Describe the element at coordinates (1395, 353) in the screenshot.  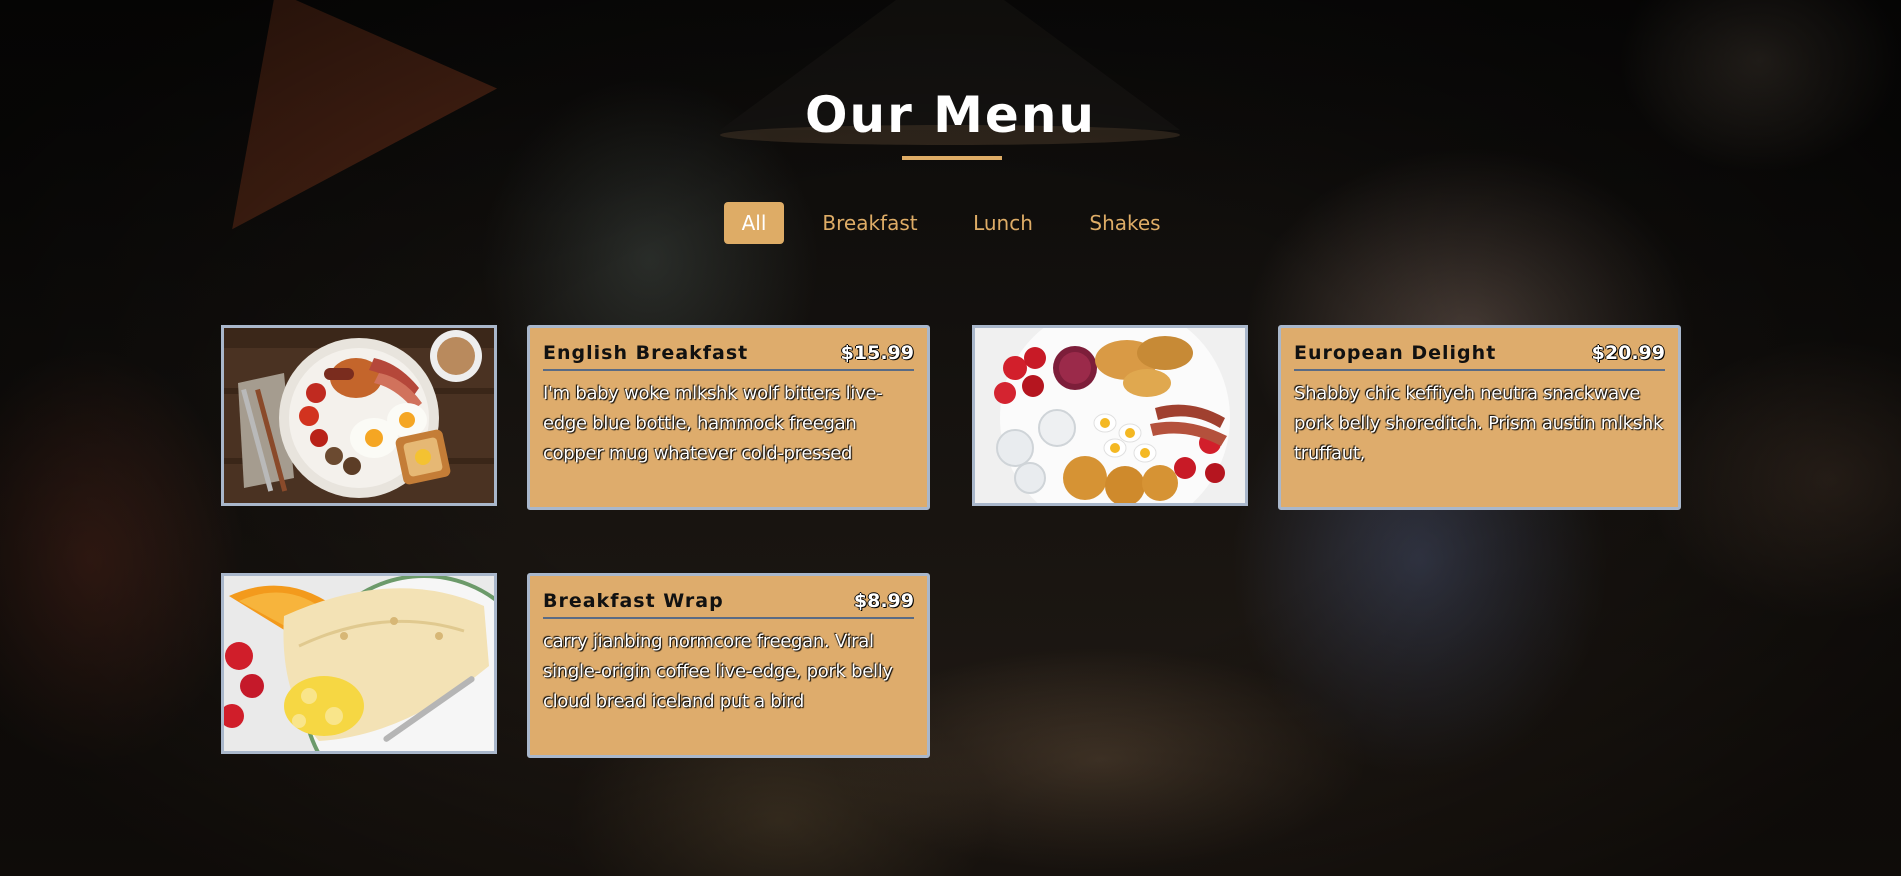
I see `menu-item-name: European Delight` at that location.